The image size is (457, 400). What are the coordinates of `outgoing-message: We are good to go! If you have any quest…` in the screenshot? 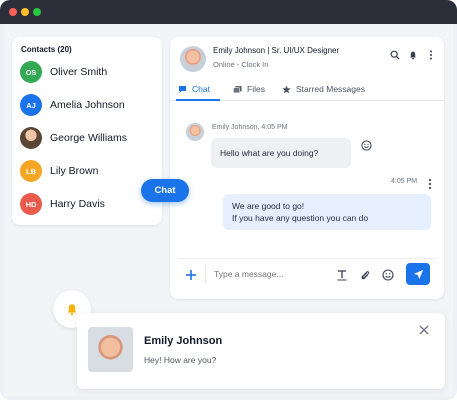 It's located at (327, 212).